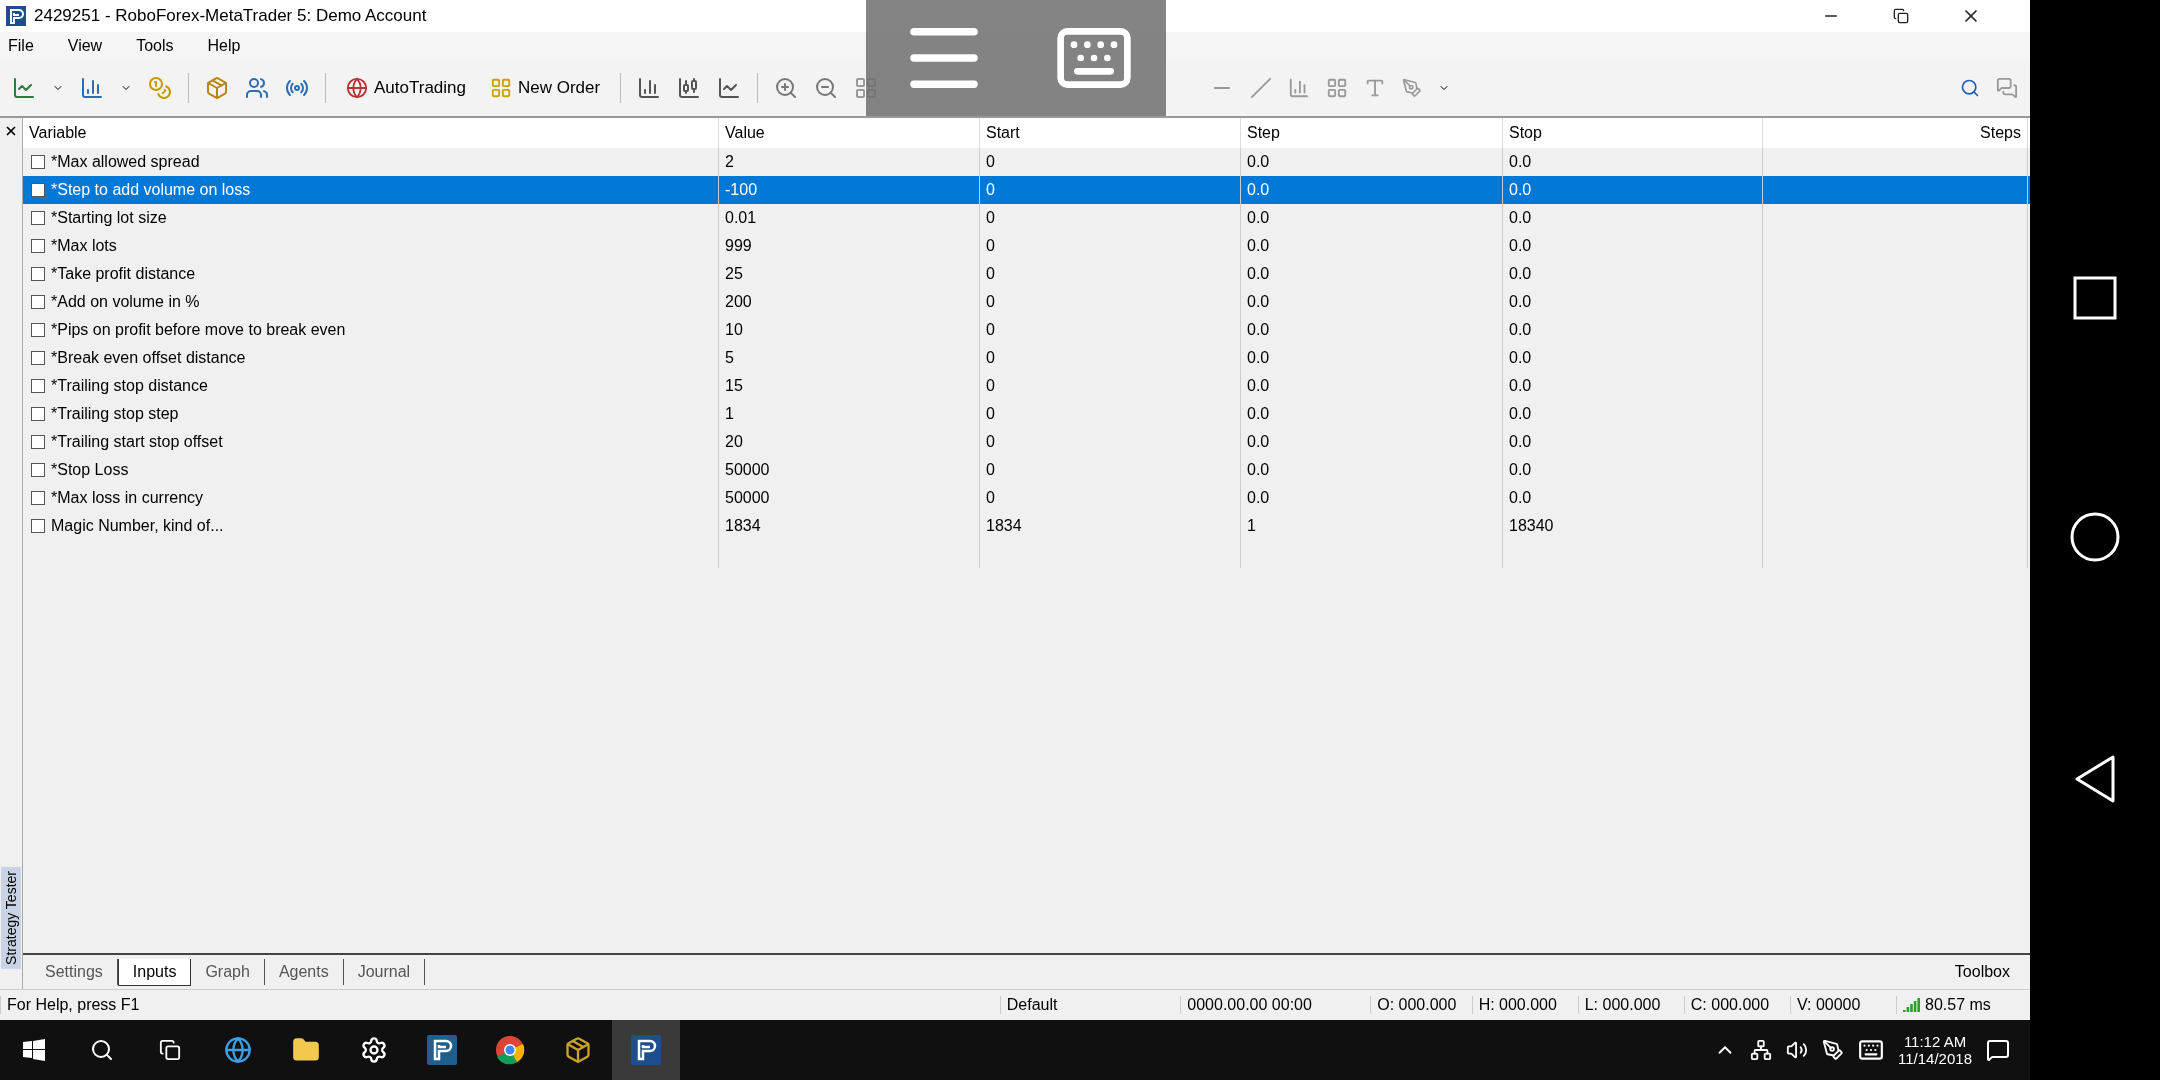 The height and width of the screenshot is (1080, 2160). What do you see at coordinates (374, 1050) in the screenshot?
I see `gear-icon` at bounding box center [374, 1050].